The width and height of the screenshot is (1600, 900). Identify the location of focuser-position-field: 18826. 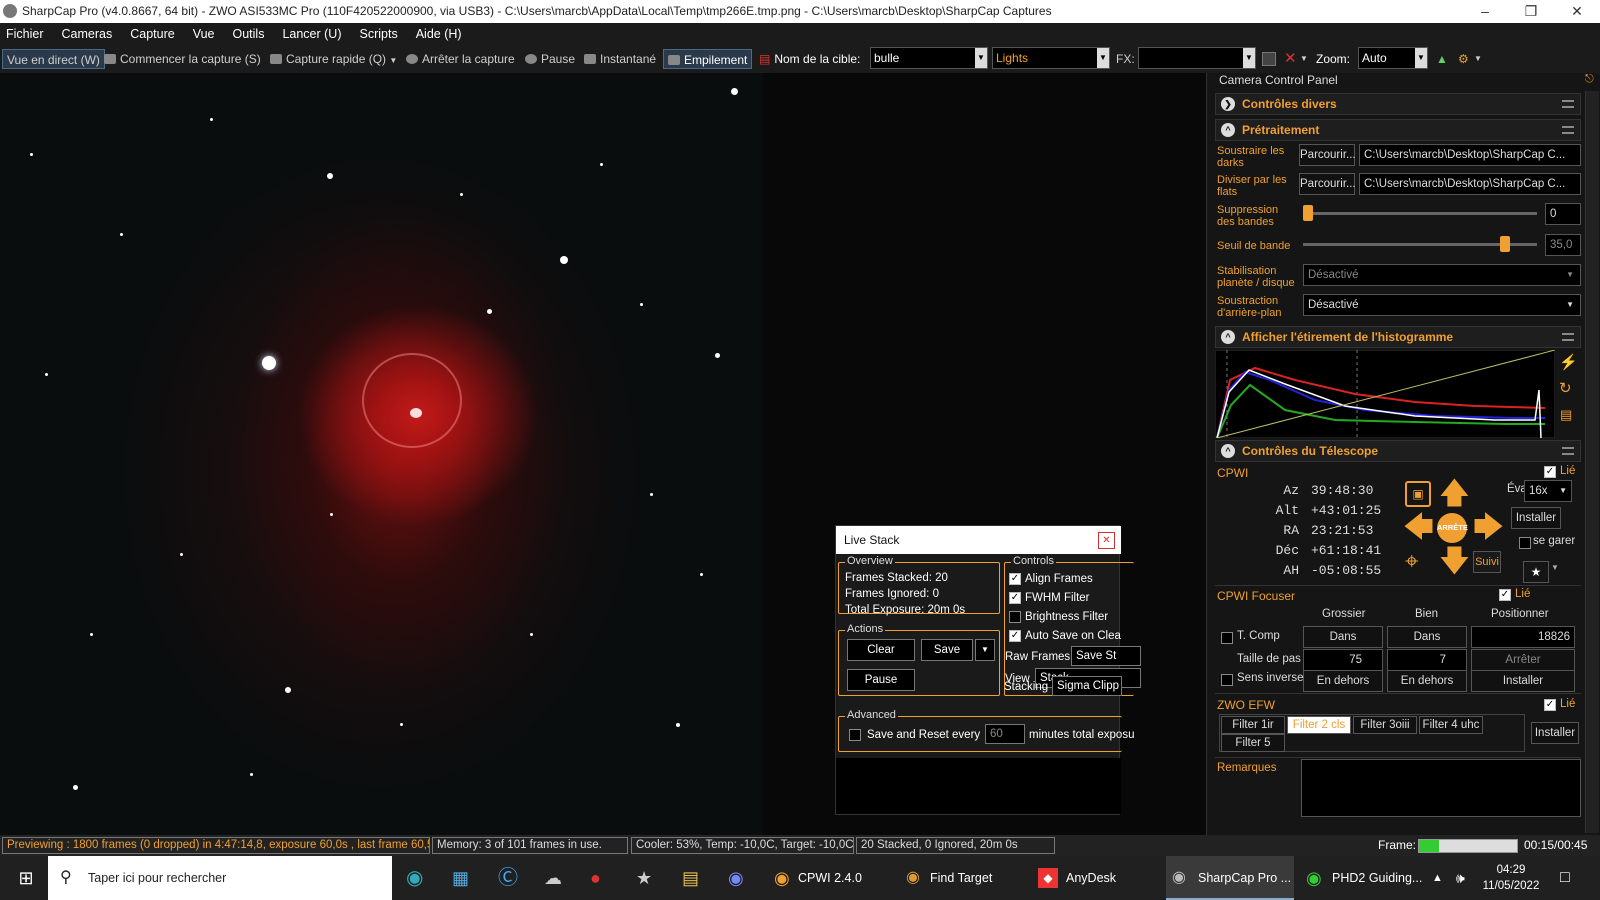
(1523, 637).